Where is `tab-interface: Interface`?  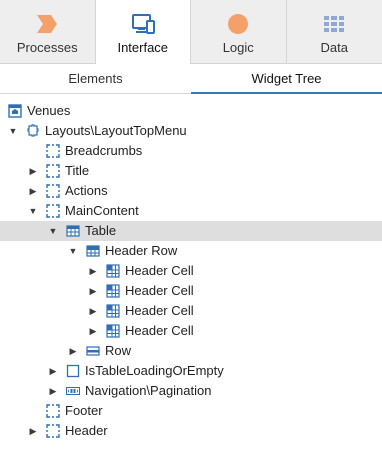
tab-interface: Interface is located at coordinates (143, 32).